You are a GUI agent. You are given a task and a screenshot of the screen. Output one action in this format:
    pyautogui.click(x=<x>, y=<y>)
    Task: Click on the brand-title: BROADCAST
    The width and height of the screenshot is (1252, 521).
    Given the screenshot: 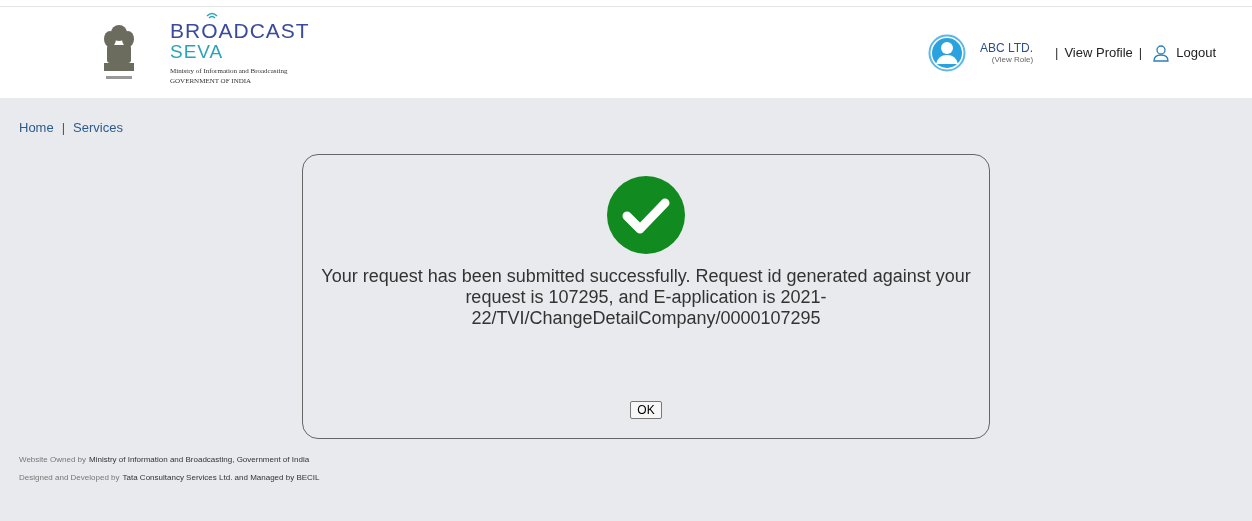 What is the action you would take?
    pyautogui.click(x=240, y=30)
    